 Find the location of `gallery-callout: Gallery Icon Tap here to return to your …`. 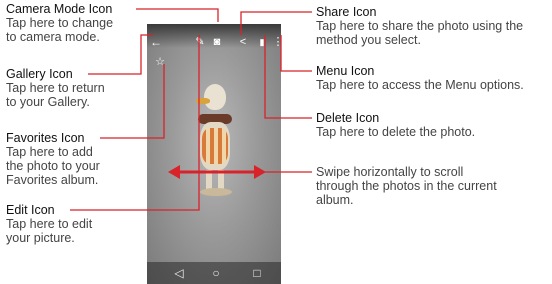

gallery-callout: Gallery Icon Tap here to return to your … is located at coordinates (55, 88).